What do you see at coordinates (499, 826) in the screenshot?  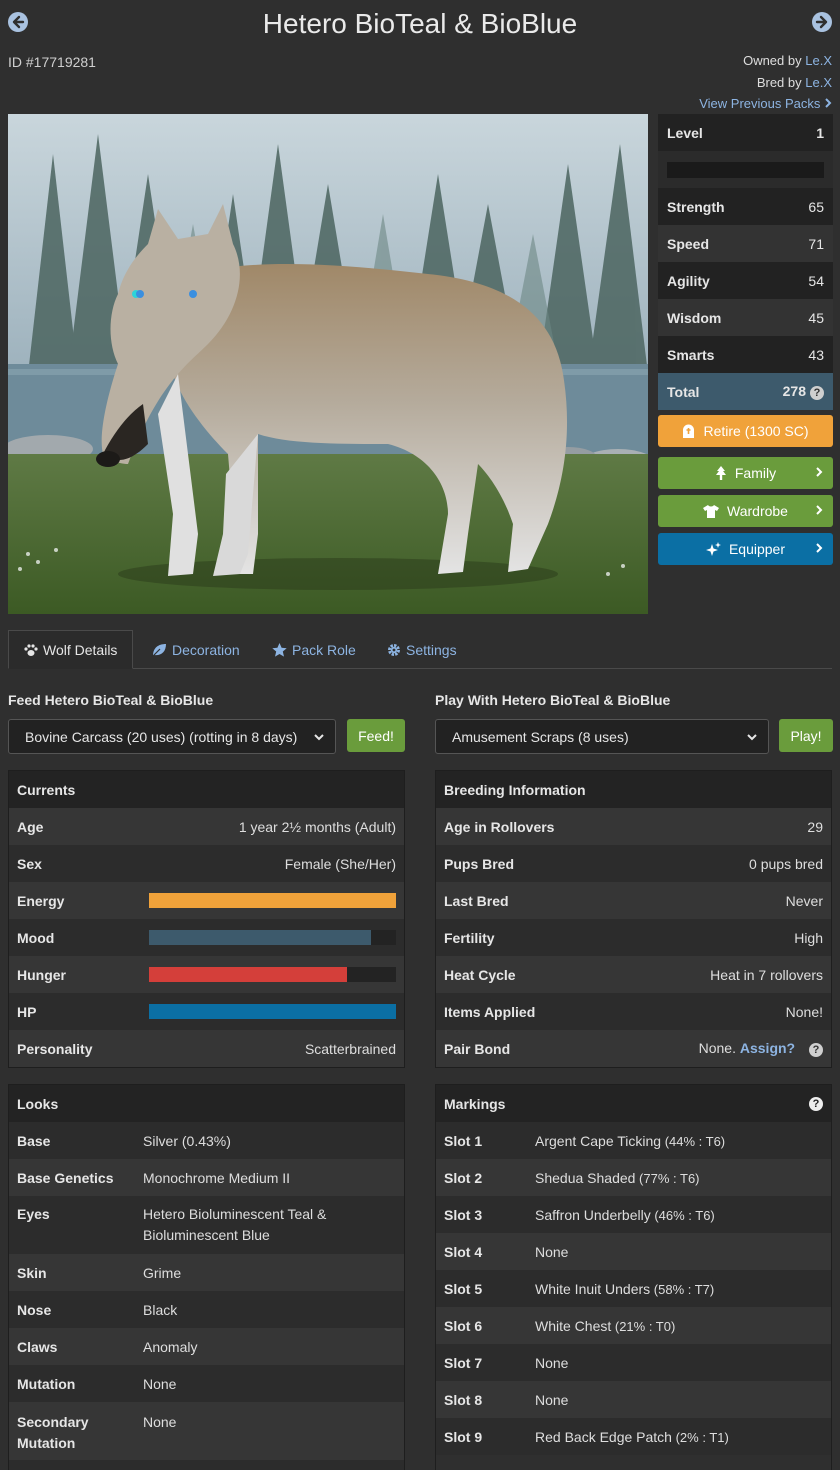 I see `row-label: Age in Rollovers` at bounding box center [499, 826].